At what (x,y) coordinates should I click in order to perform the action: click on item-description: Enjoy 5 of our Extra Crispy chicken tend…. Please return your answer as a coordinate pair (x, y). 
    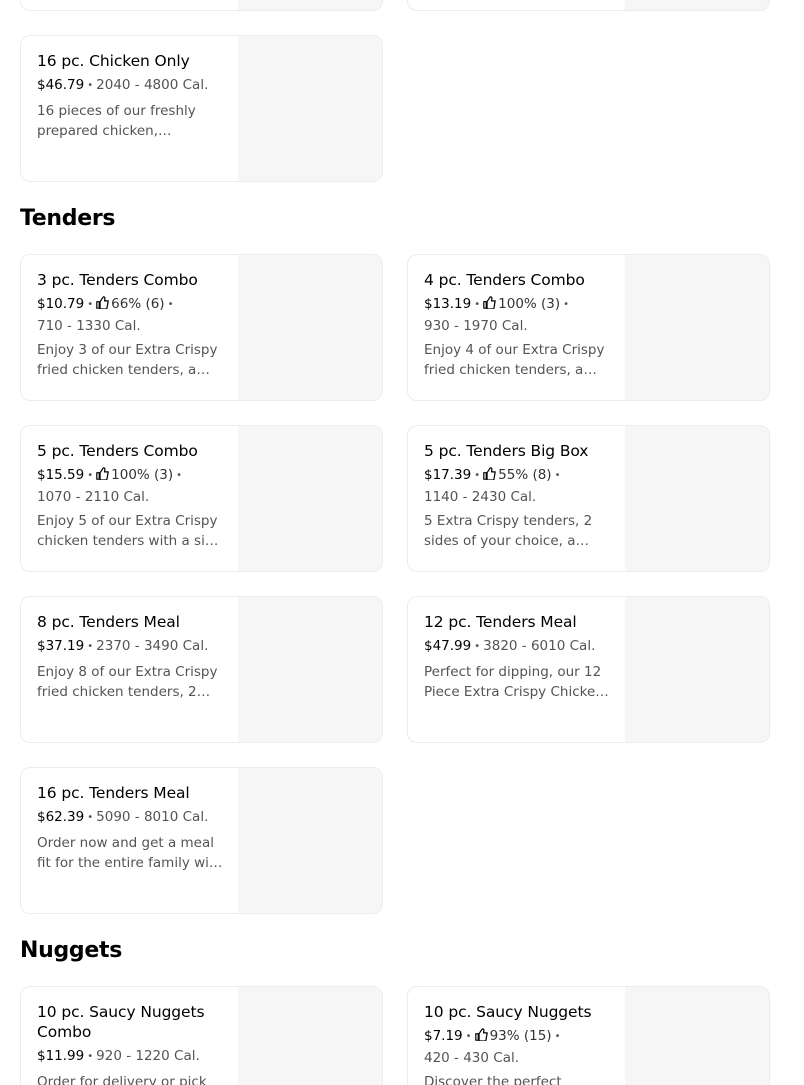
    Looking at the image, I should click on (129, 531).